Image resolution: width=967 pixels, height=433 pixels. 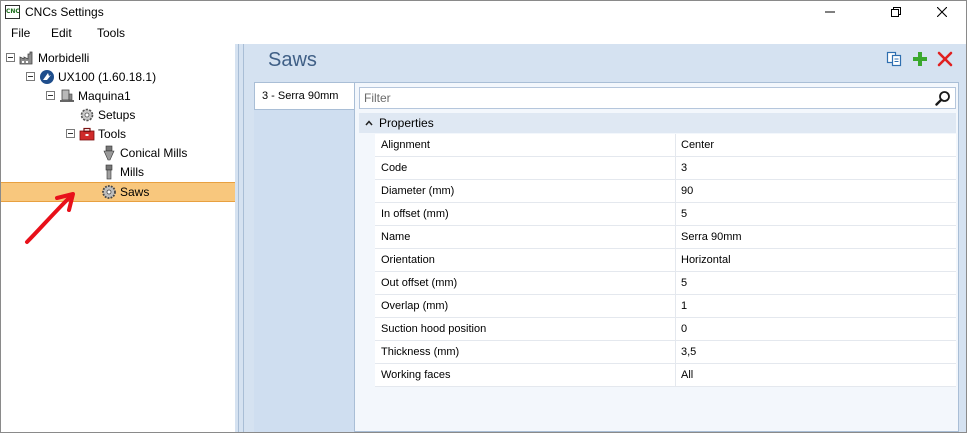 What do you see at coordinates (369, 123) in the screenshot?
I see `collapse-arrow-icon` at bounding box center [369, 123].